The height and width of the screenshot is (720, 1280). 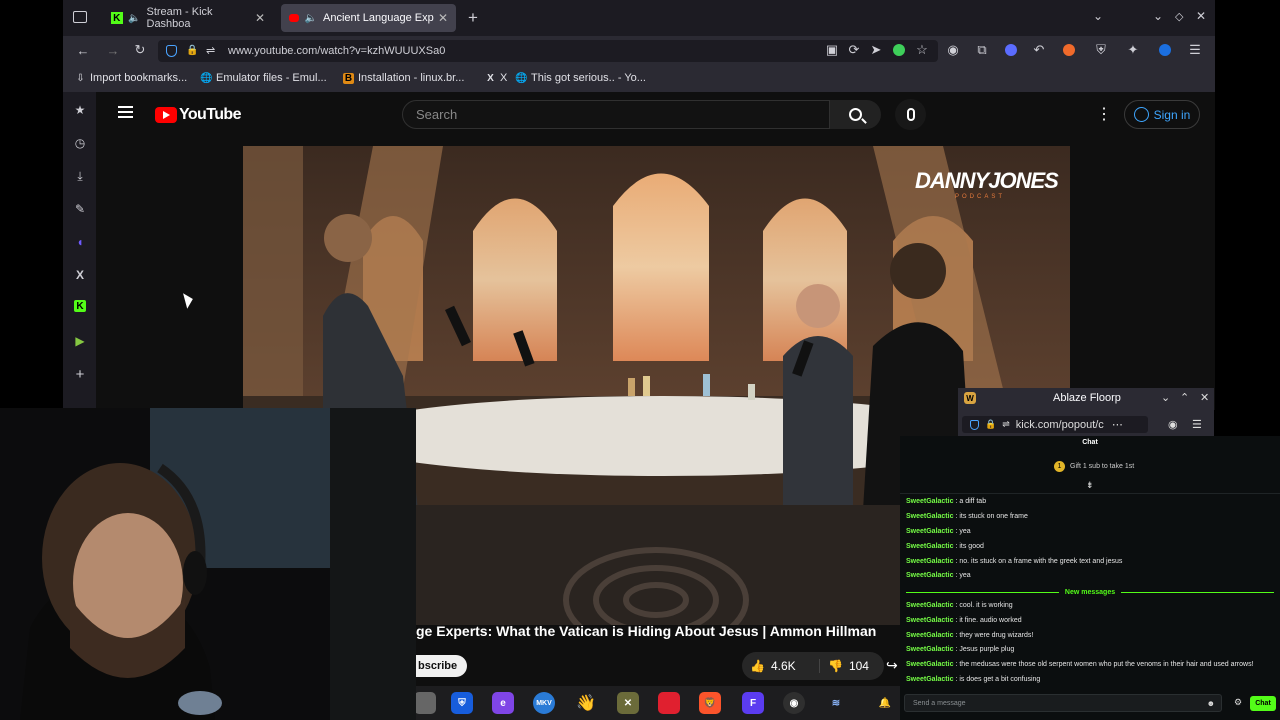 What do you see at coordinates (781, 666) in the screenshot?
I see `like-button: 👍 4.6K` at bounding box center [781, 666].